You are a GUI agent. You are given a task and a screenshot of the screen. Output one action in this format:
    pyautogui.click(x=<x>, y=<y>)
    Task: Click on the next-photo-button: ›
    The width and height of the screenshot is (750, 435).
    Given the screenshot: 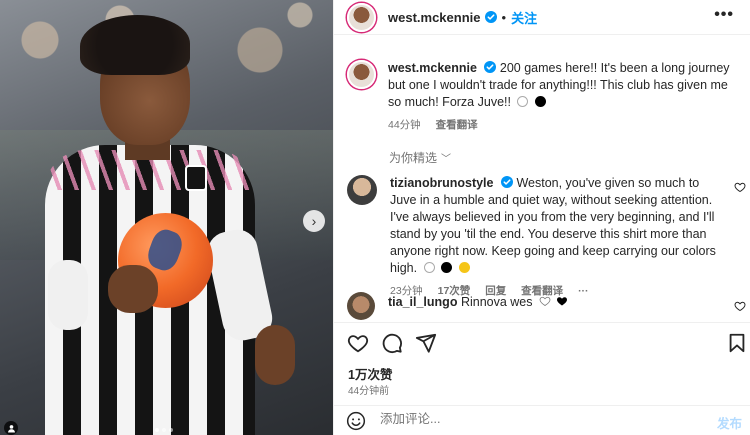 What is the action you would take?
    pyautogui.click(x=314, y=221)
    